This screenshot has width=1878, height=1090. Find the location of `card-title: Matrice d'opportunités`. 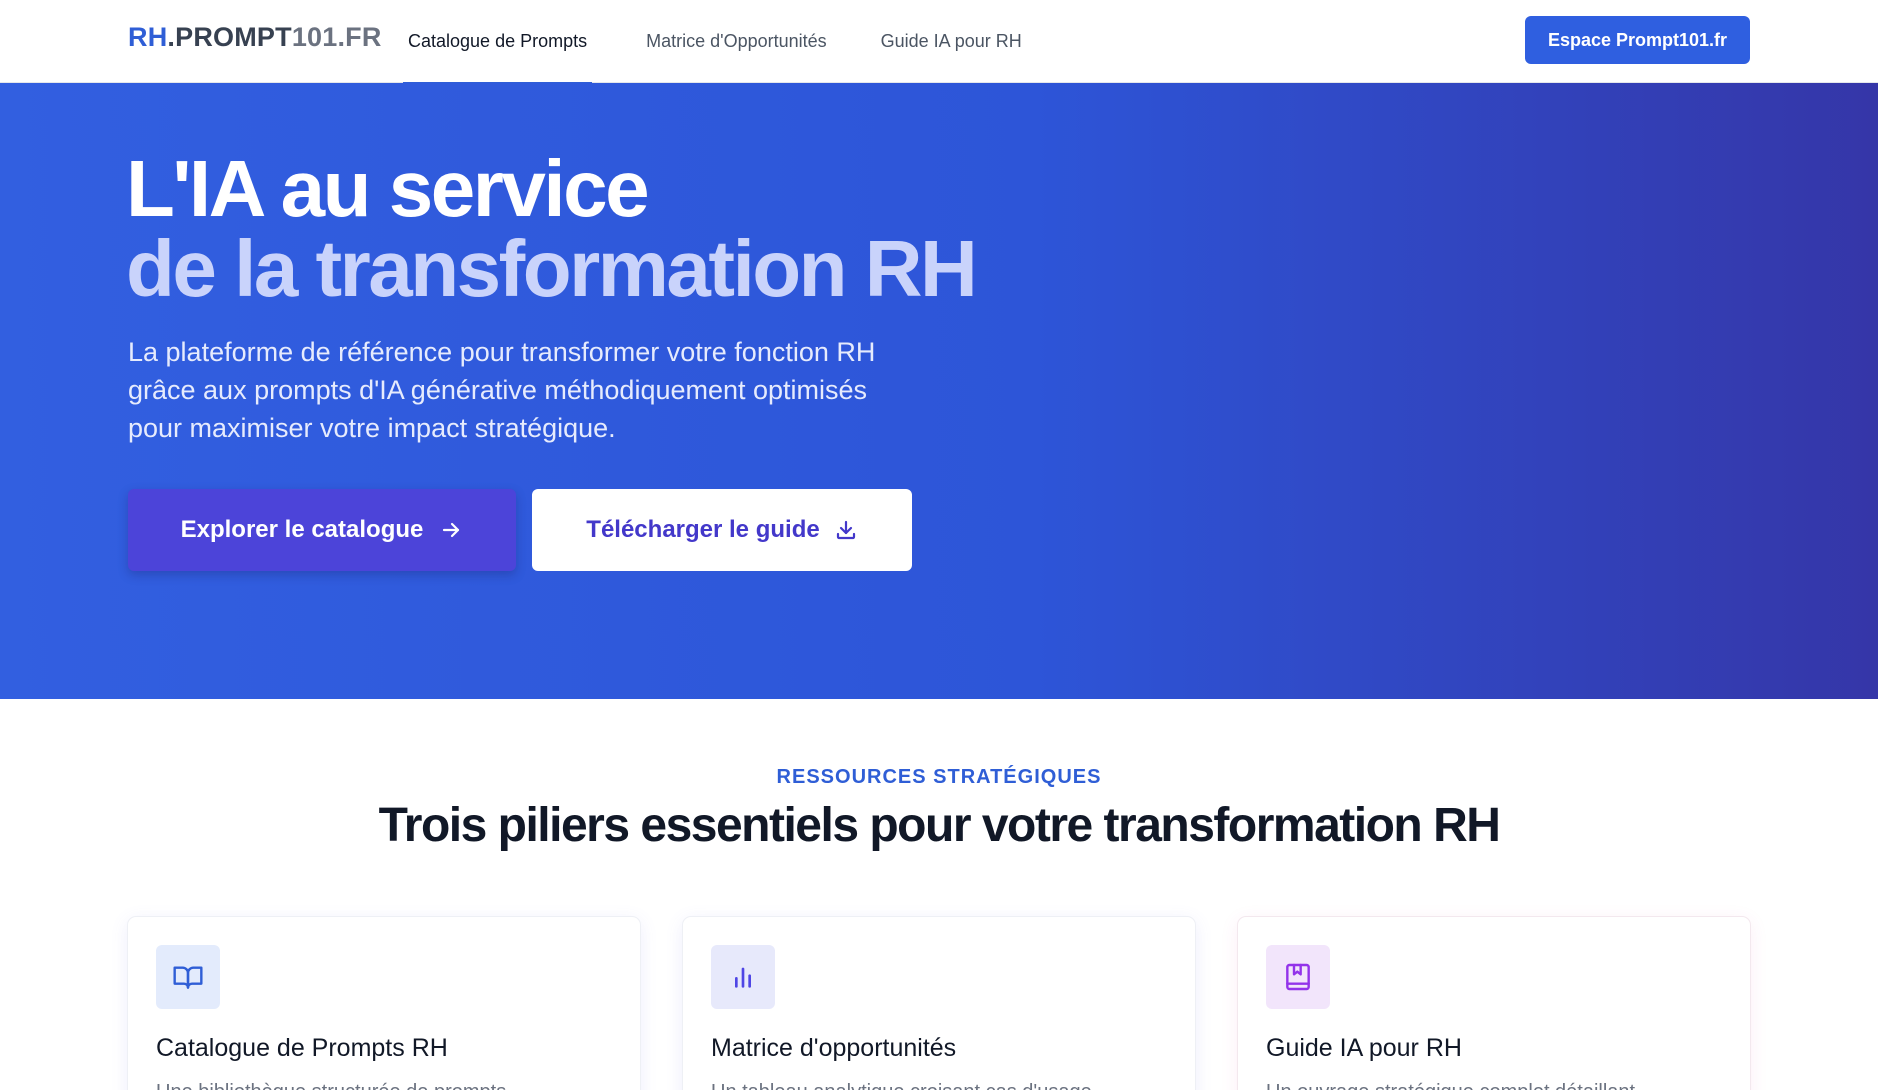

card-title: Matrice d'opportunités is located at coordinates (834, 1048).